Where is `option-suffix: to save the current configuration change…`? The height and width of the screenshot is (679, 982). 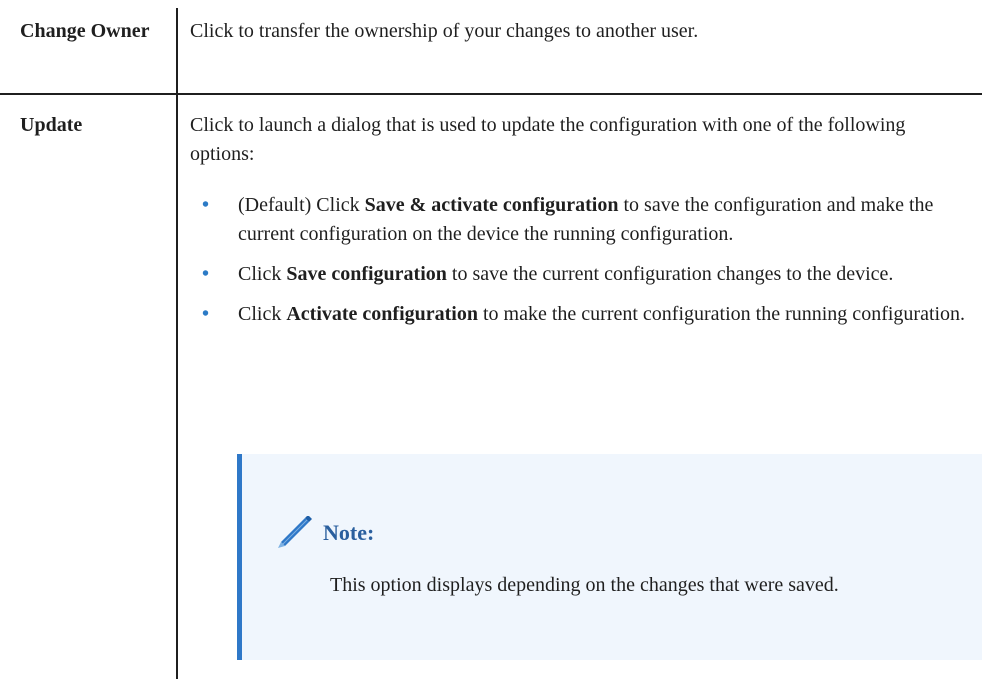 option-suffix: to save the current configuration change… is located at coordinates (670, 274).